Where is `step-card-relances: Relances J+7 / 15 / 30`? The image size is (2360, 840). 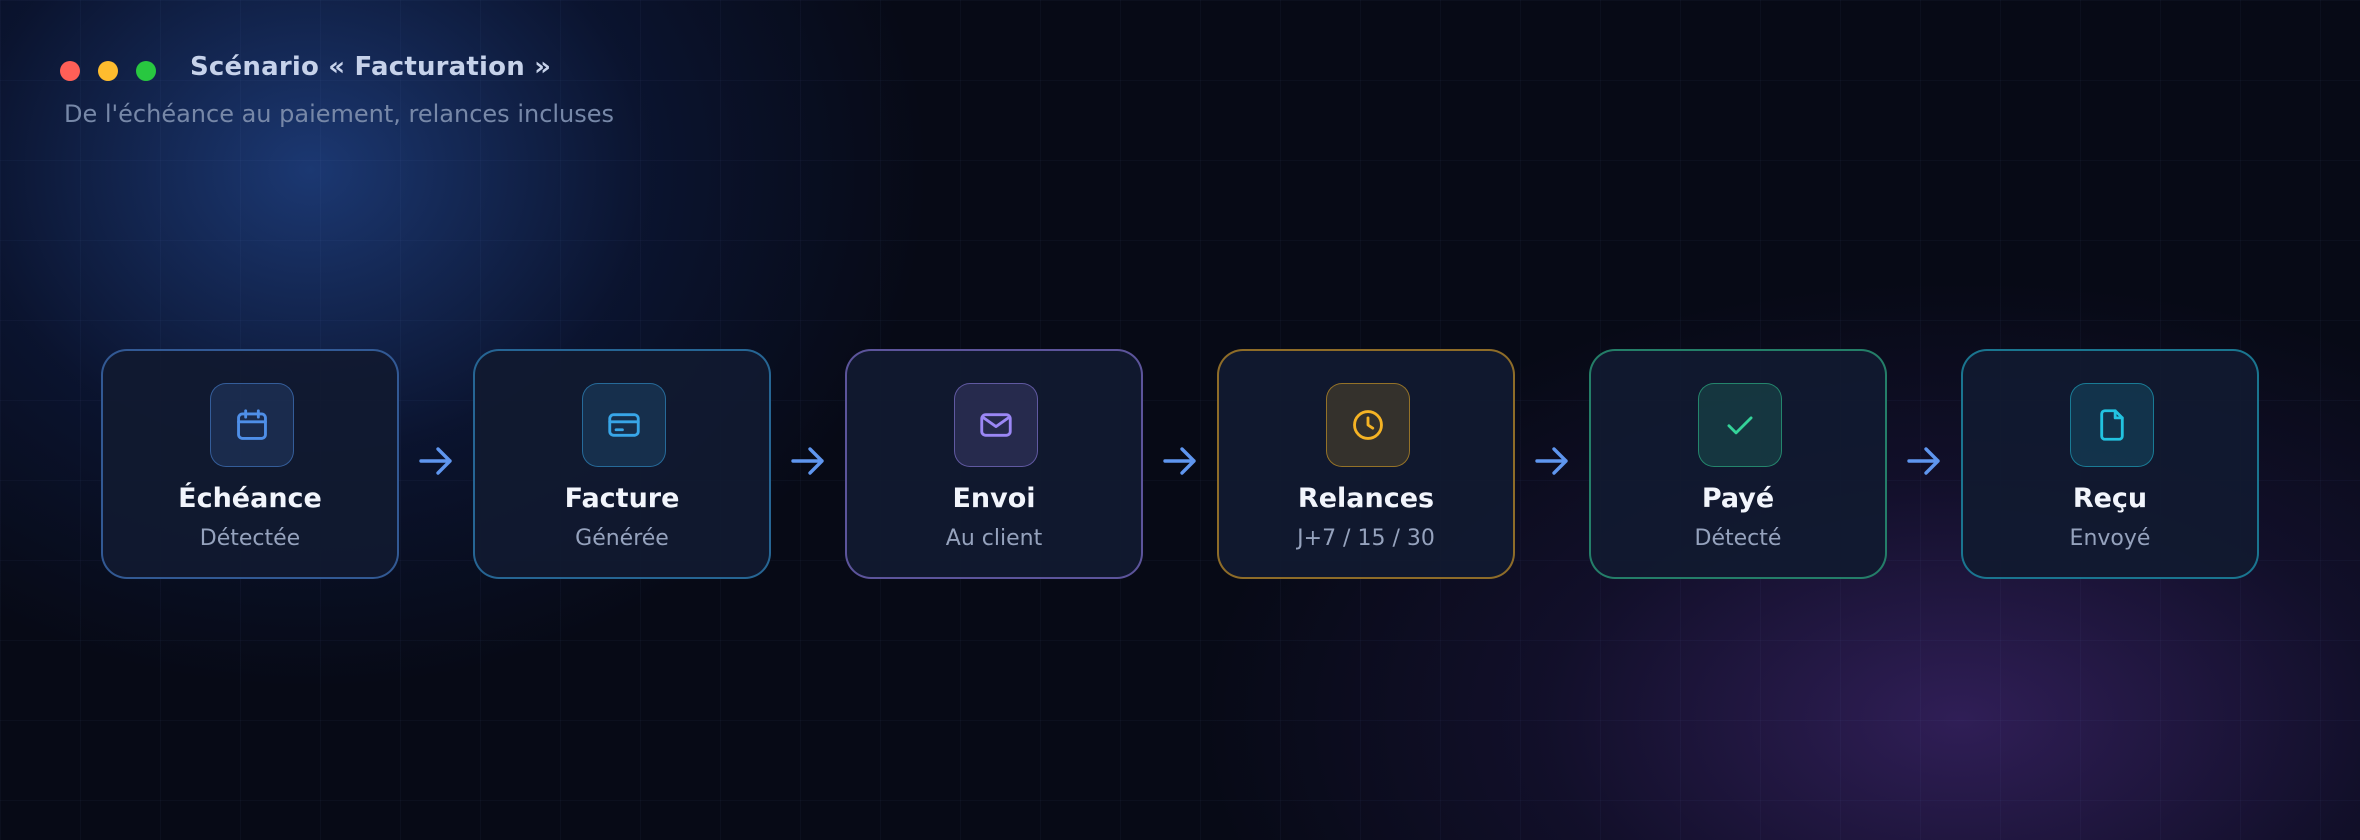
step-card-relances: Relances J+7 / 15 / 30 is located at coordinates (1366, 464).